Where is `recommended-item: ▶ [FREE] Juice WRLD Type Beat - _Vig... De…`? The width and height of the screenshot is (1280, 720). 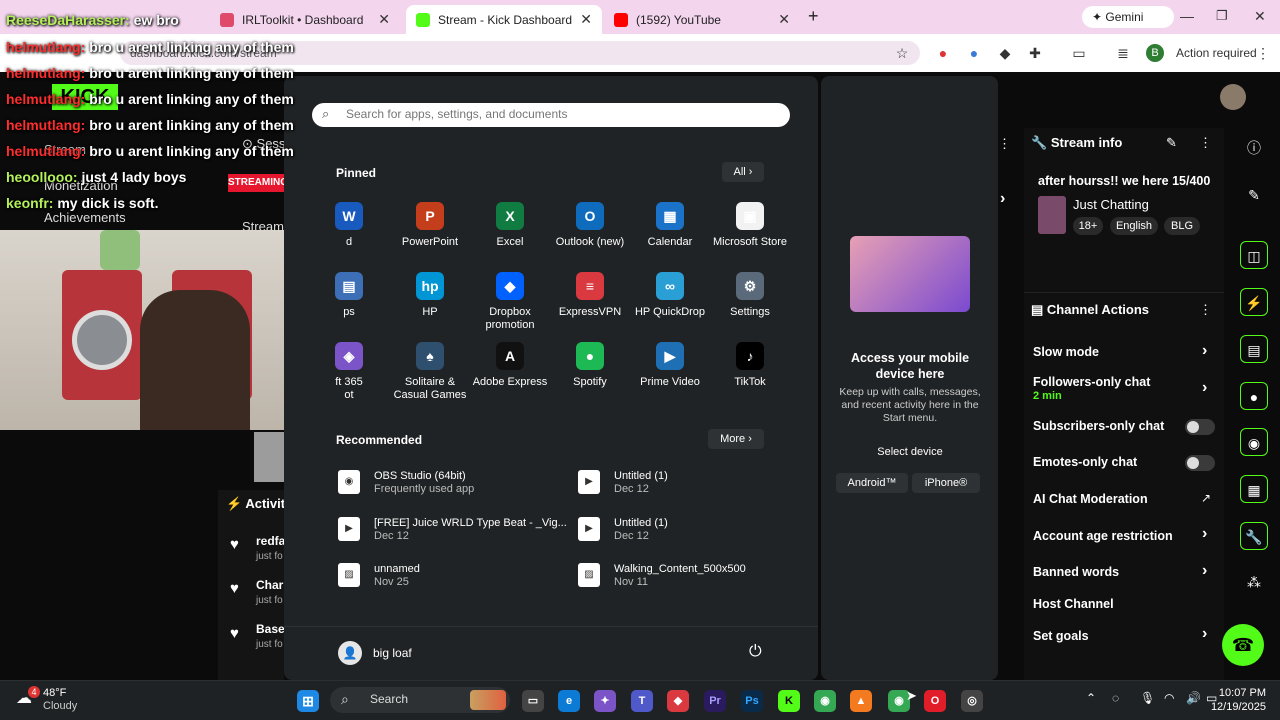
recommended-item: ▶ [FREE] Juice WRLD Type Beat - _Vig... De… is located at coordinates (452, 530).